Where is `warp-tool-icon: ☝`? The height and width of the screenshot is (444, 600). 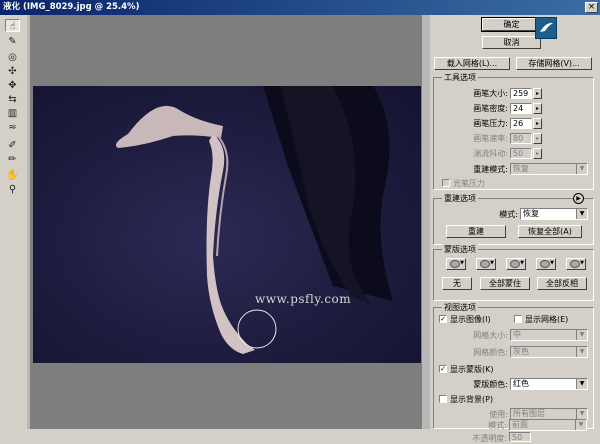
warp-tool-icon: ☝ is located at coordinates (12, 25).